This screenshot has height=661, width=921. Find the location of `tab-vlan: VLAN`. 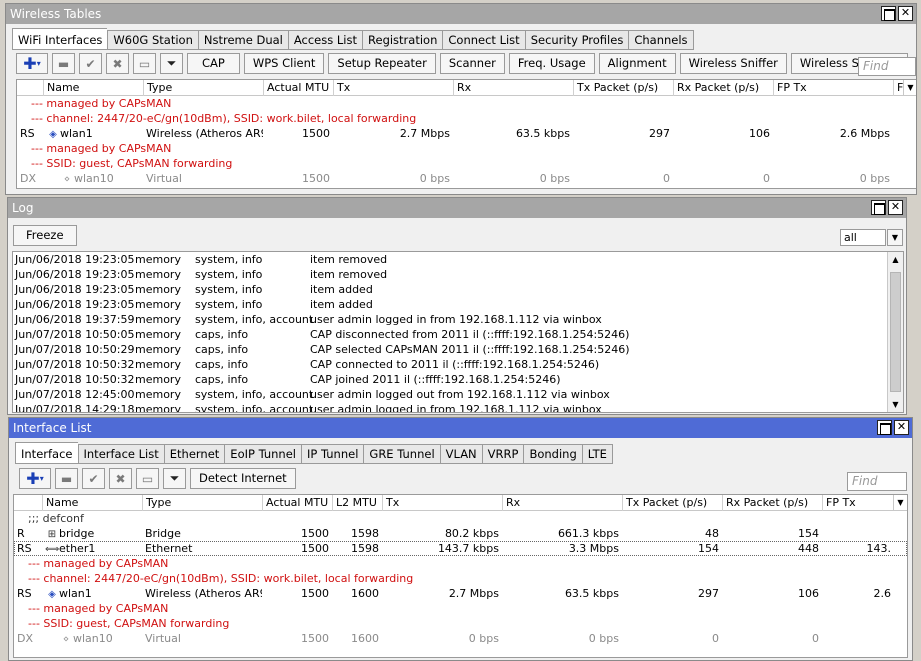

tab-vlan: VLAN is located at coordinates (460, 454).